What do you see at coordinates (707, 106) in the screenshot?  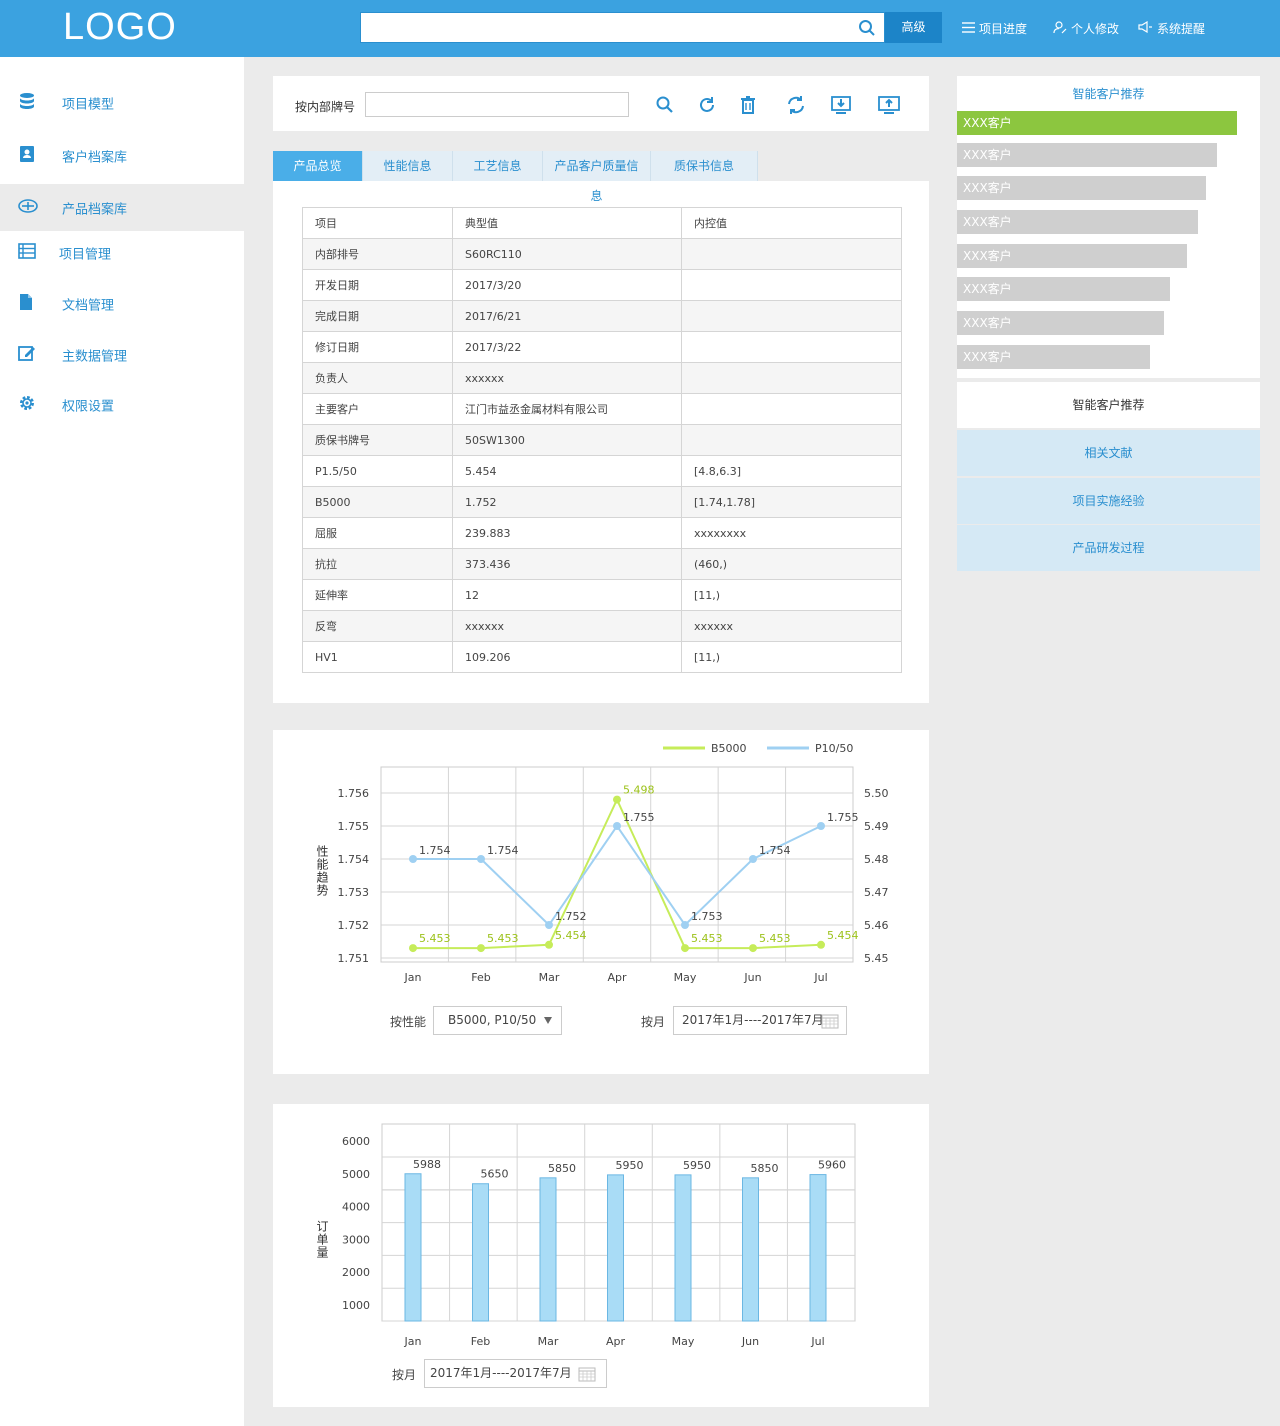 I see `refresh-icon` at bounding box center [707, 106].